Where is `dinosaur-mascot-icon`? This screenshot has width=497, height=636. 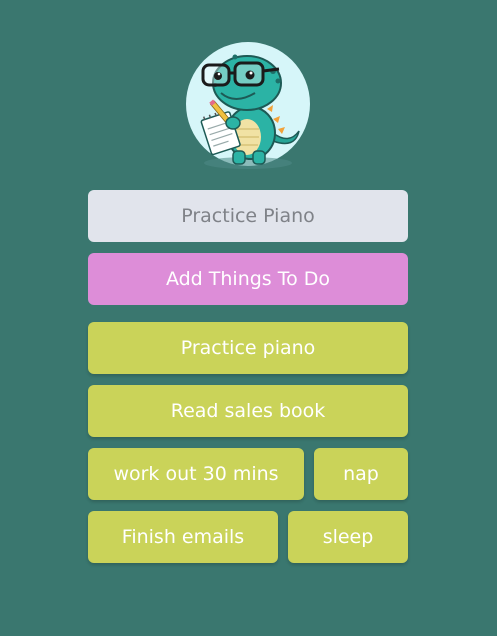 dinosaur-mascot-icon is located at coordinates (248, 106).